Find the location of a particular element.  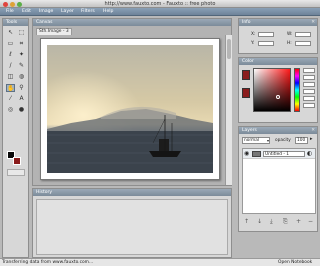

channel-values is located at coordinates (309, 90).